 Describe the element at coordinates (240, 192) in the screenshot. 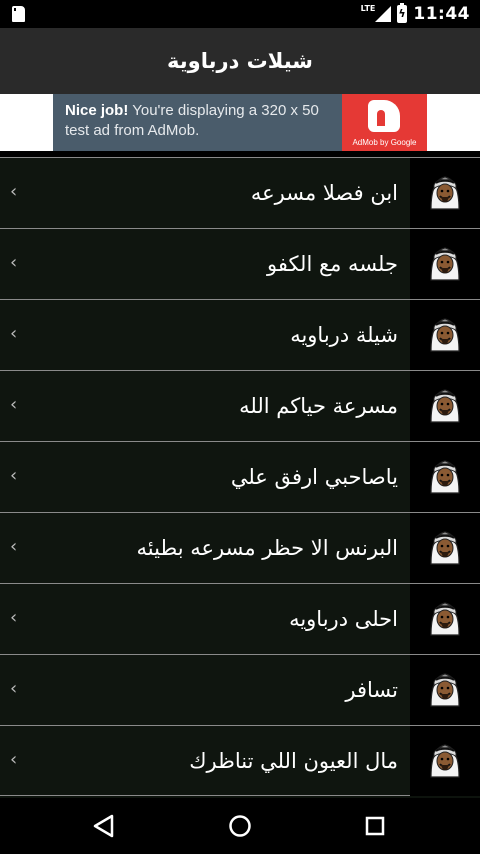

I see `list-item: ابن فصلا مسرعه ‹` at that location.